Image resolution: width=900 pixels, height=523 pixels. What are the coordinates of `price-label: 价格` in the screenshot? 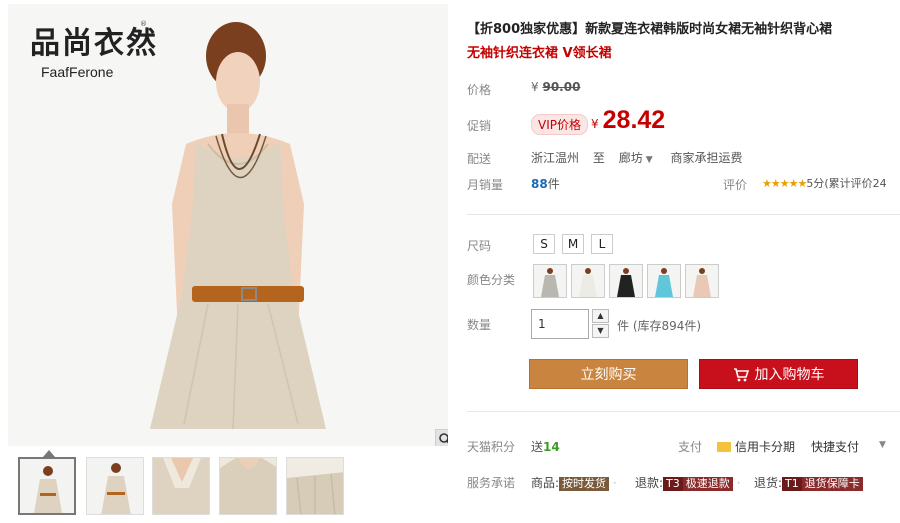 It's located at (479, 90).